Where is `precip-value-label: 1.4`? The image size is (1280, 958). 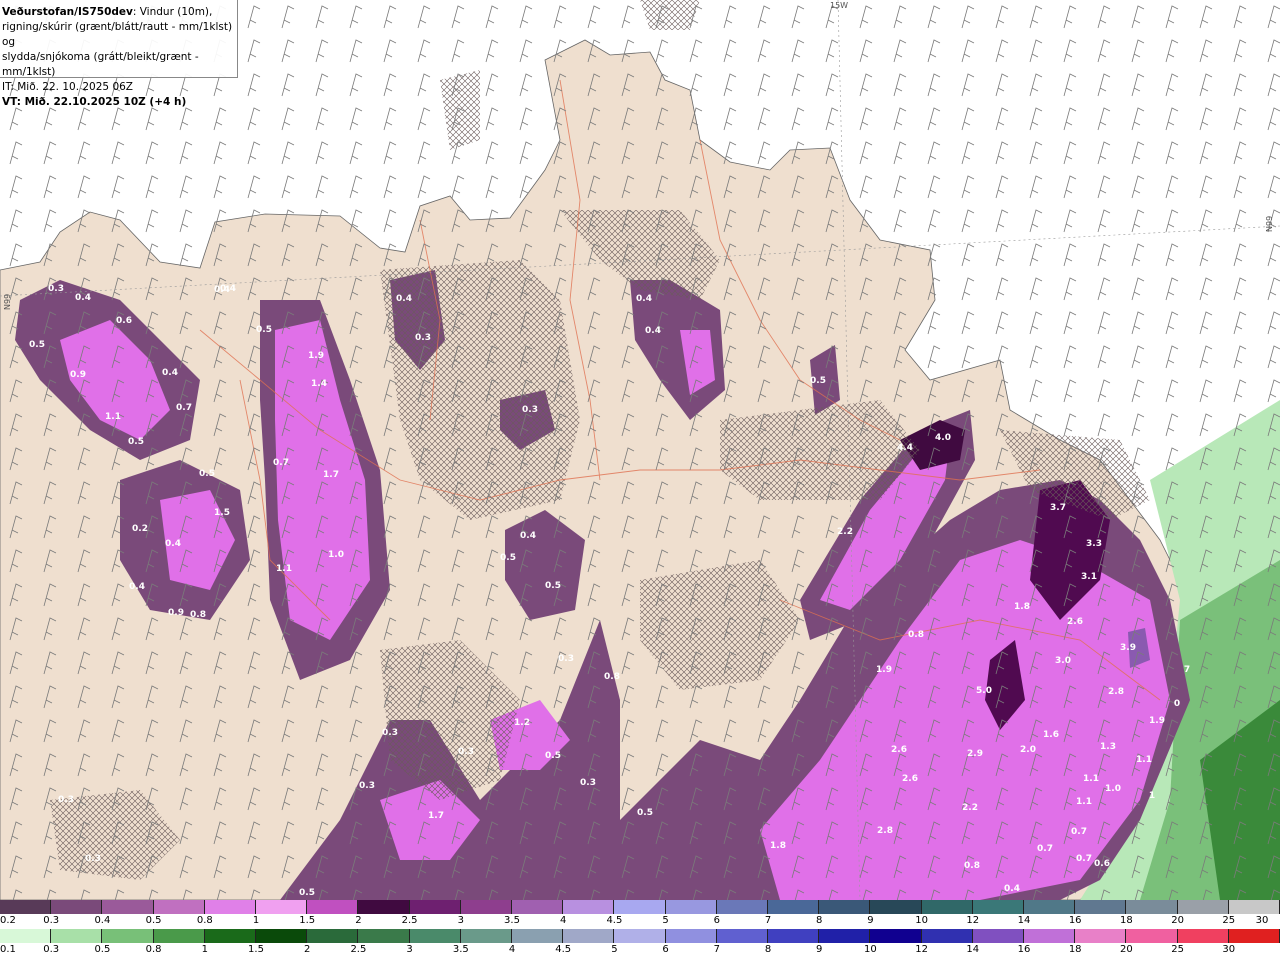
precip-value-label: 1.4 is located at coordinates (319, 384).